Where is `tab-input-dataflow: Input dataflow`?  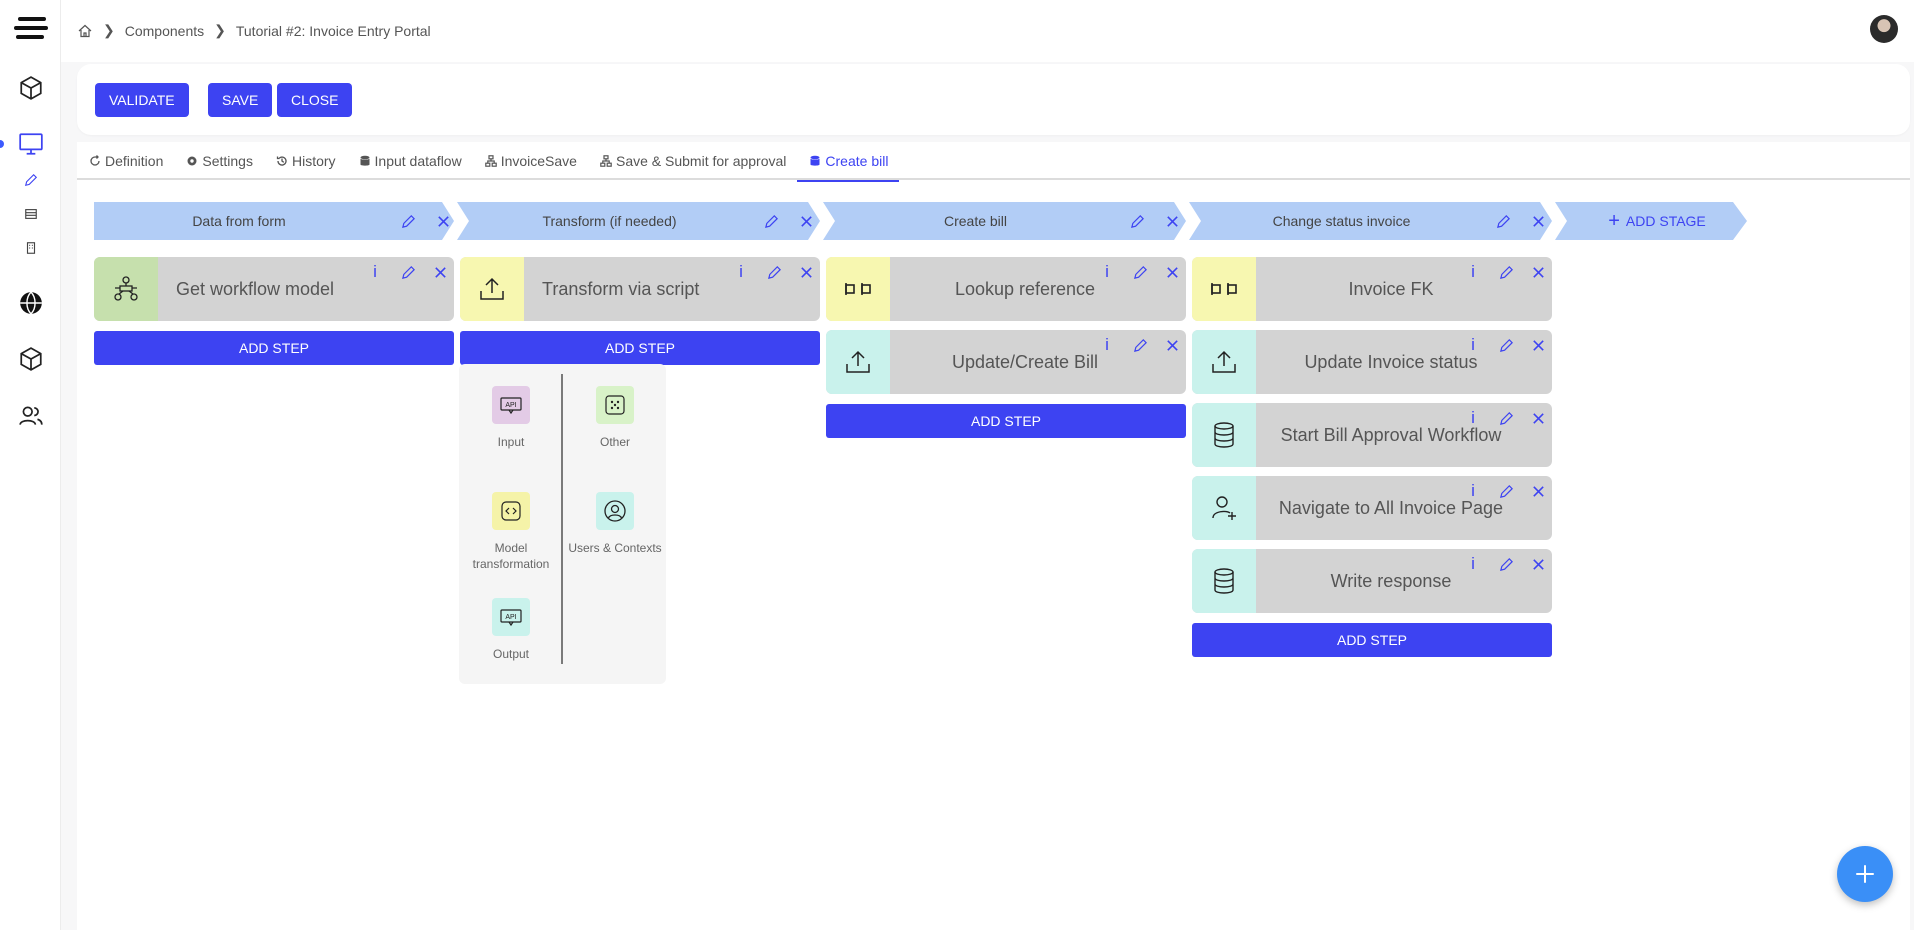
tab-input-dataflow: Input dataflow is located at coordinates (410, 161).